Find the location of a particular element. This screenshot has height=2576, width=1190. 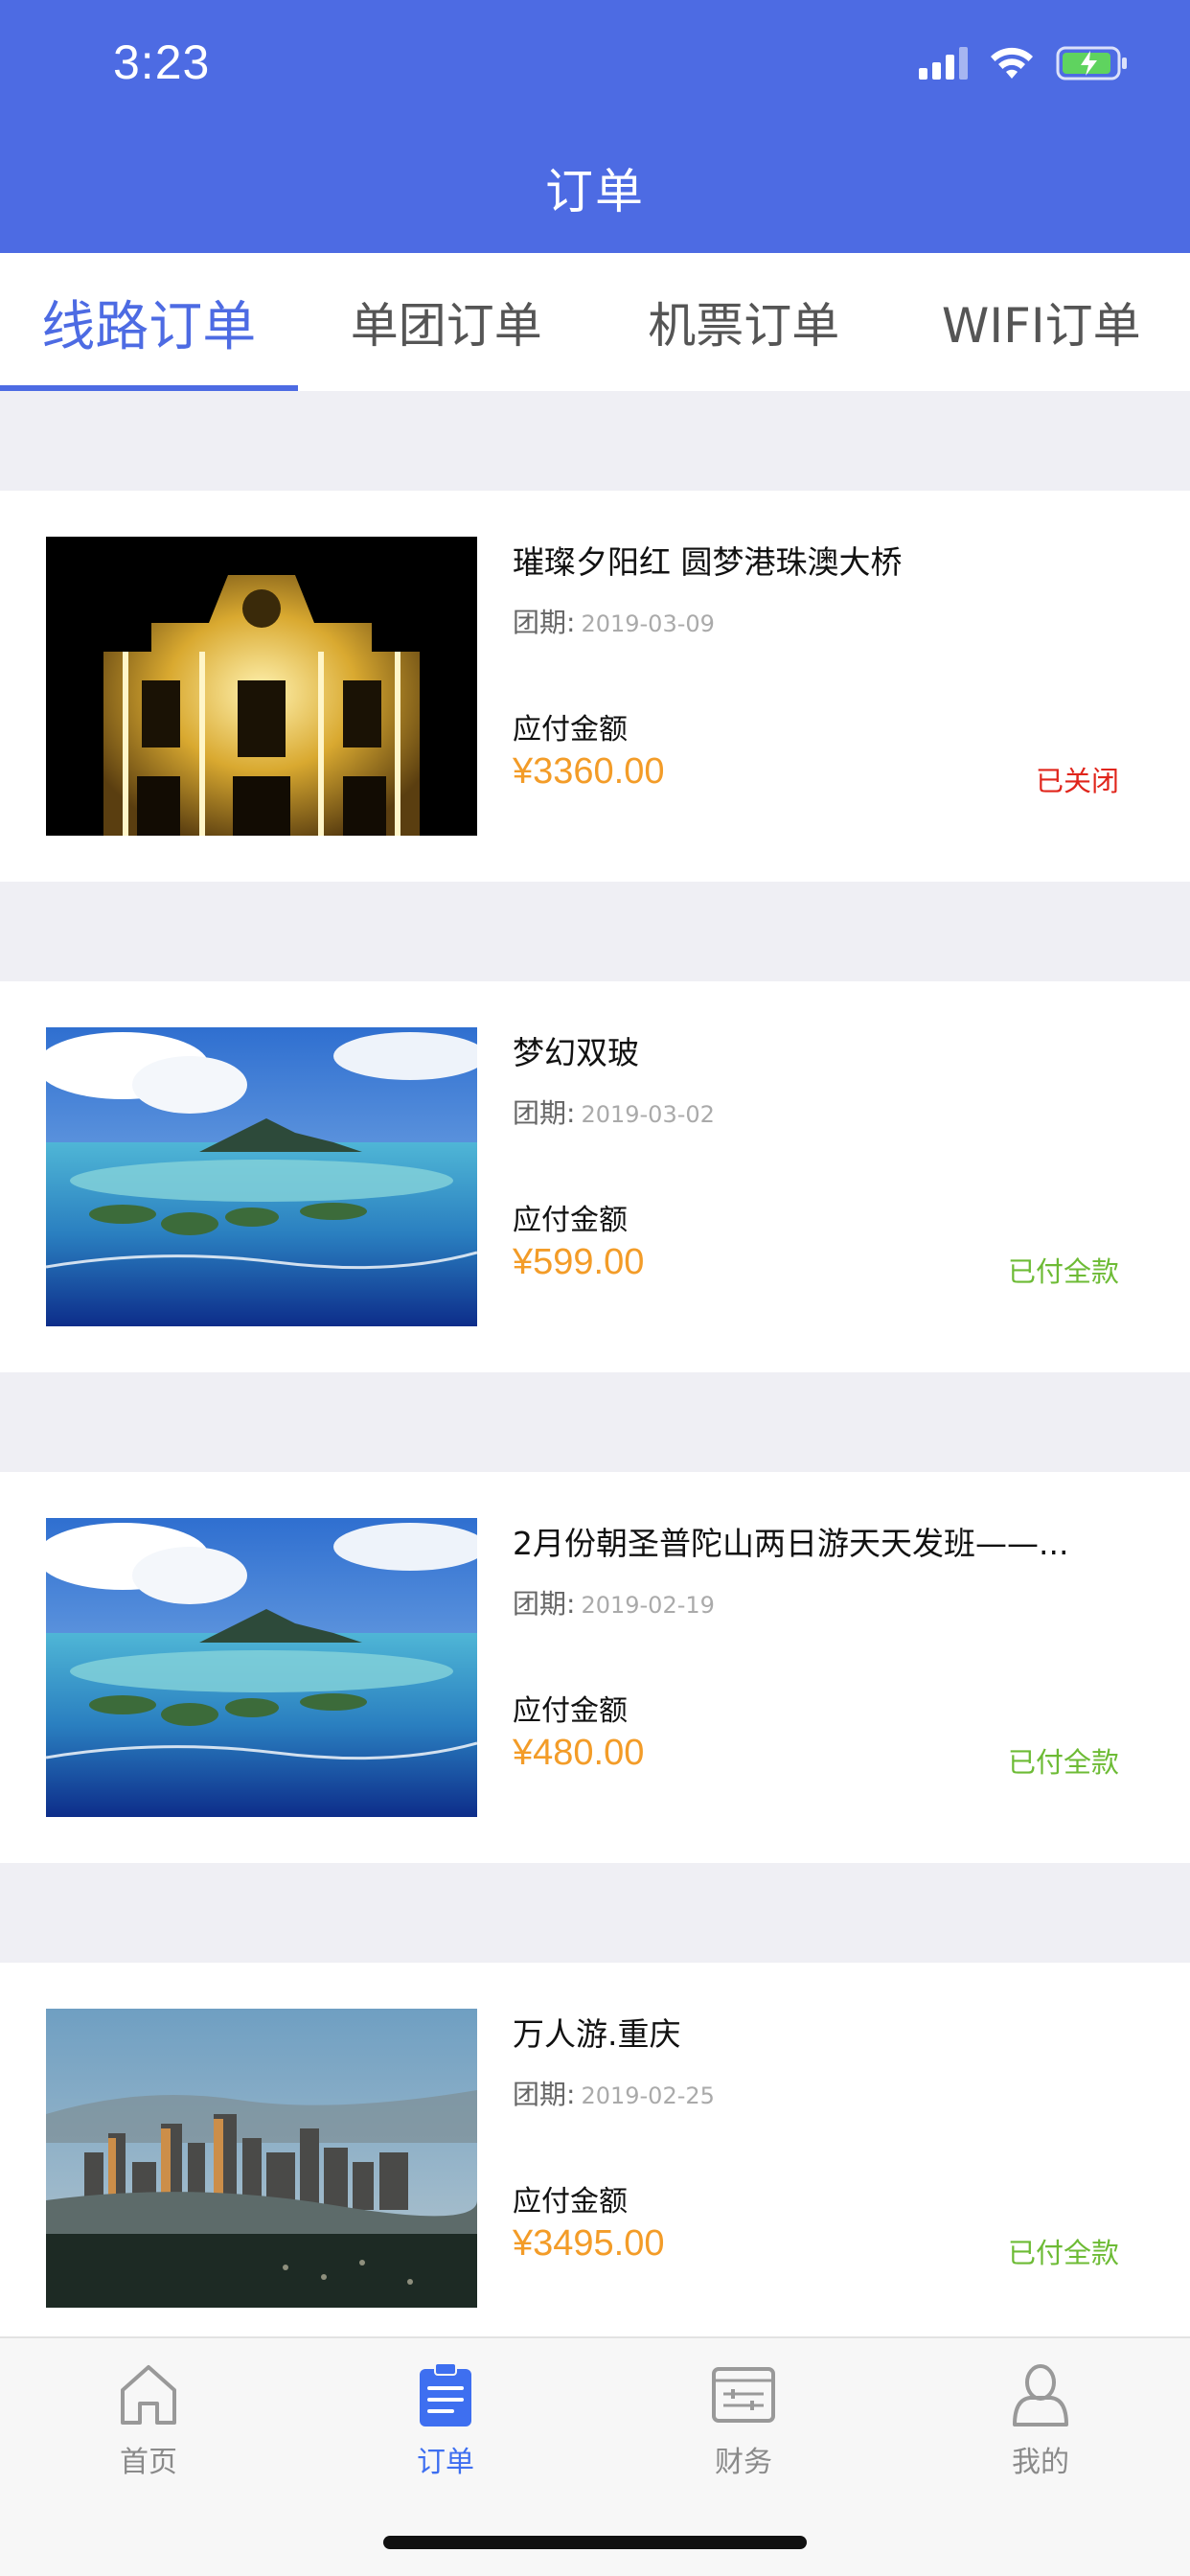

amount-value: ¥480.00 is located at coordinates (579, 1753).